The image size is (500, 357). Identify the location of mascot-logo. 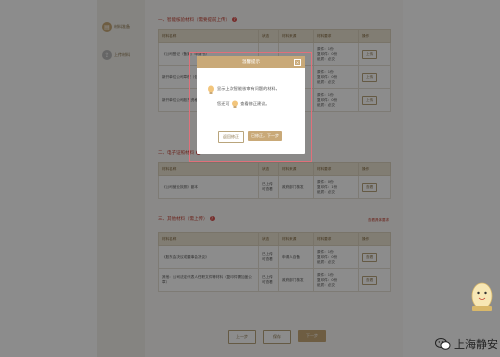
(482, 296).